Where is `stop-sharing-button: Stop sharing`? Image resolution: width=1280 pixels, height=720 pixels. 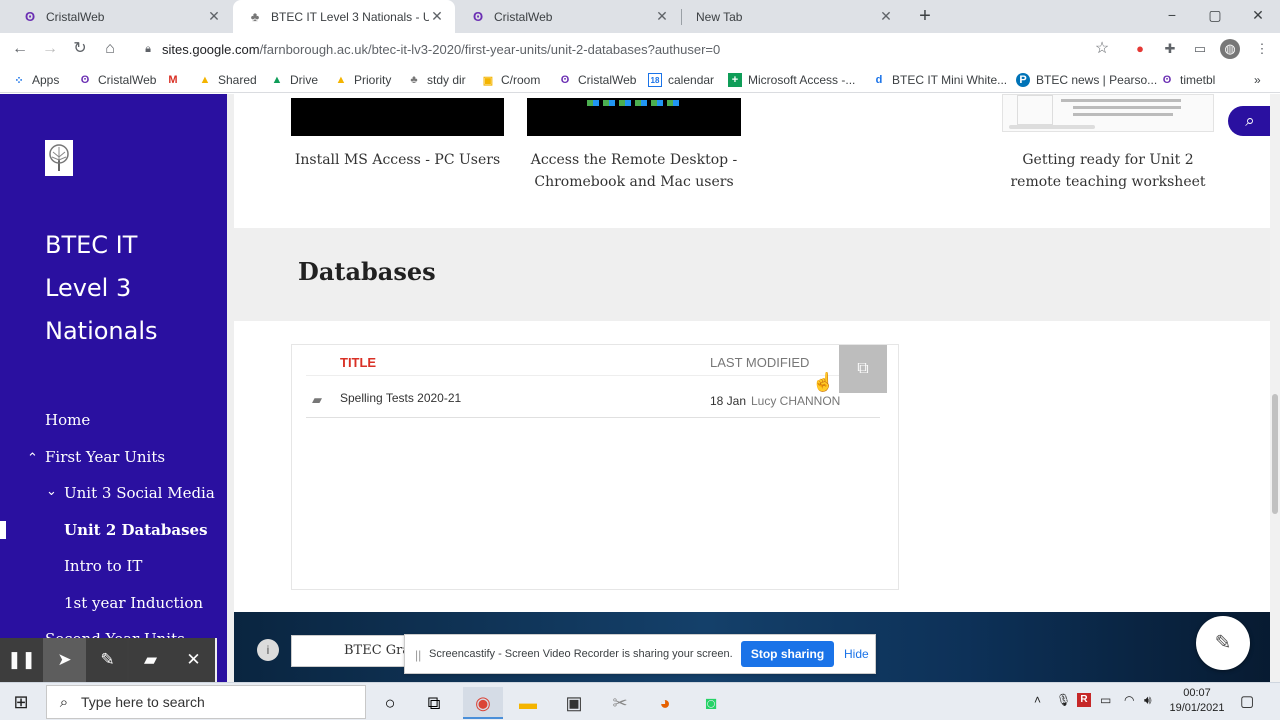 stop-sharing-button: Stop sharing is located at coordinates (787, 654).